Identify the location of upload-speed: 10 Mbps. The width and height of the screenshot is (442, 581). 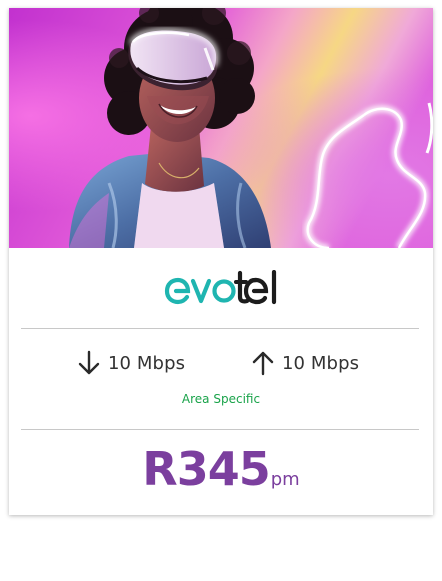
(305, 363).